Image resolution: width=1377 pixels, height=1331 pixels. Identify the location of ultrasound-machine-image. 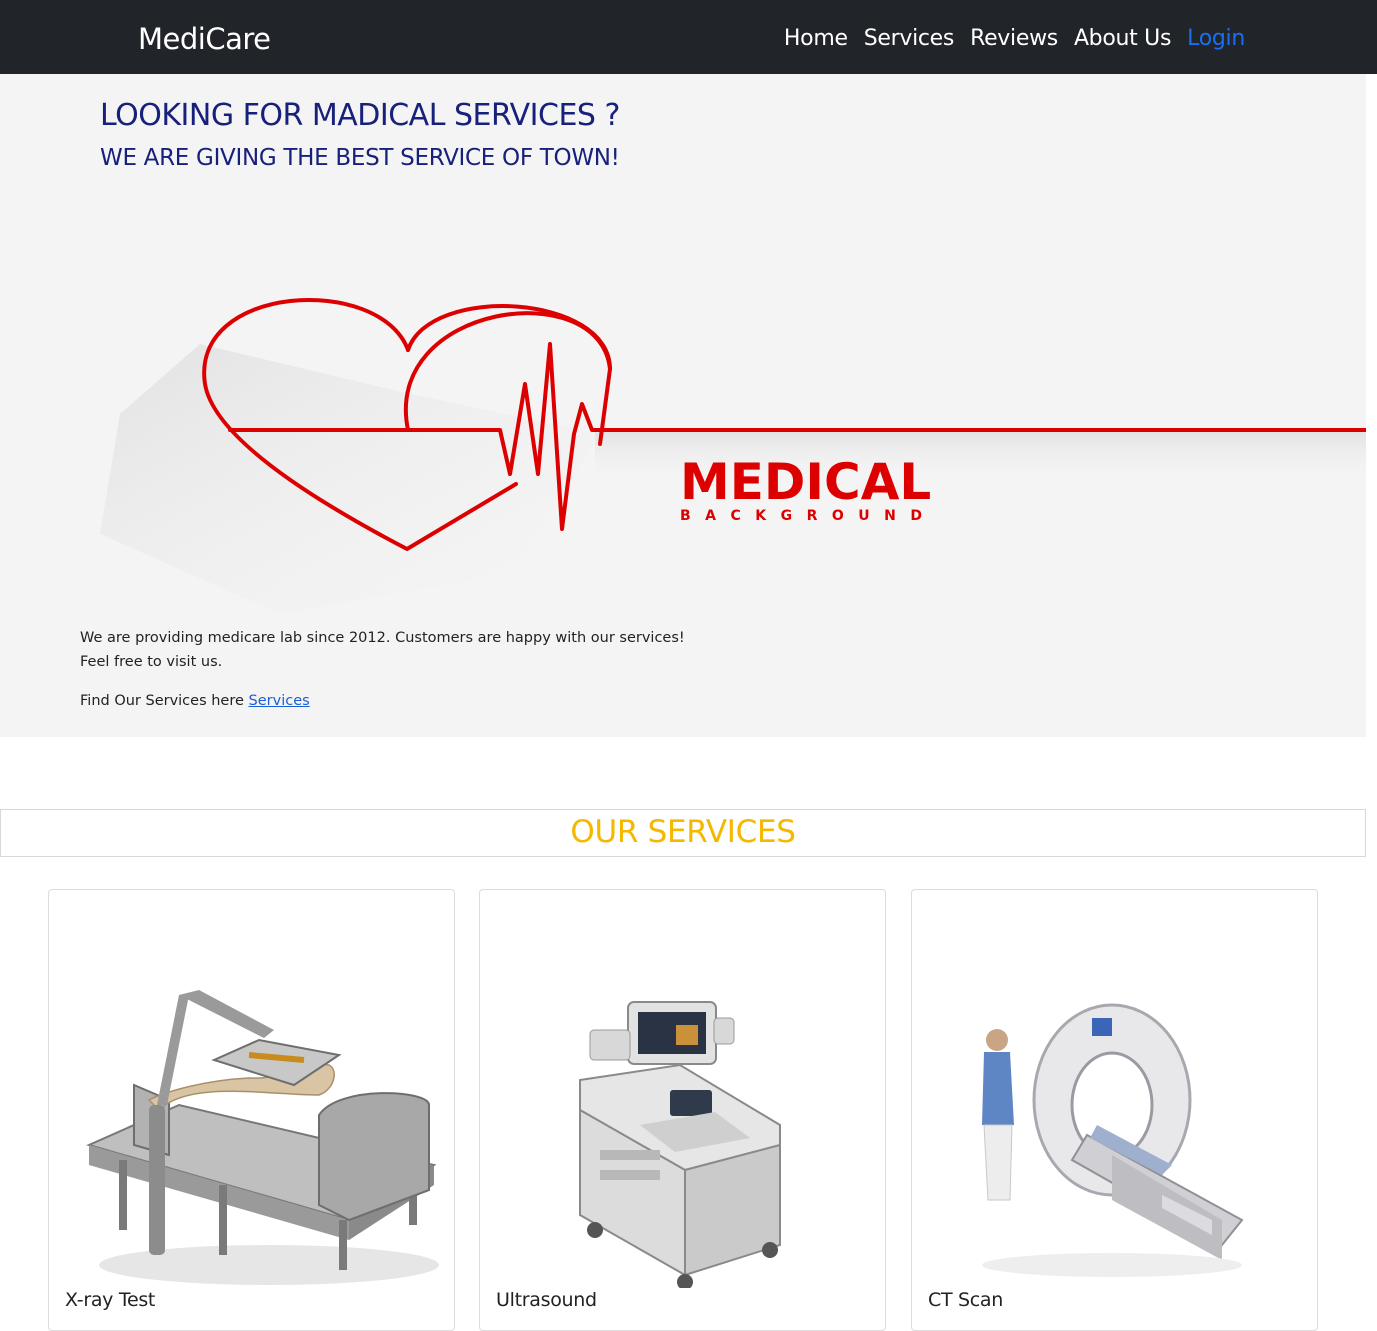
(680, 1144).